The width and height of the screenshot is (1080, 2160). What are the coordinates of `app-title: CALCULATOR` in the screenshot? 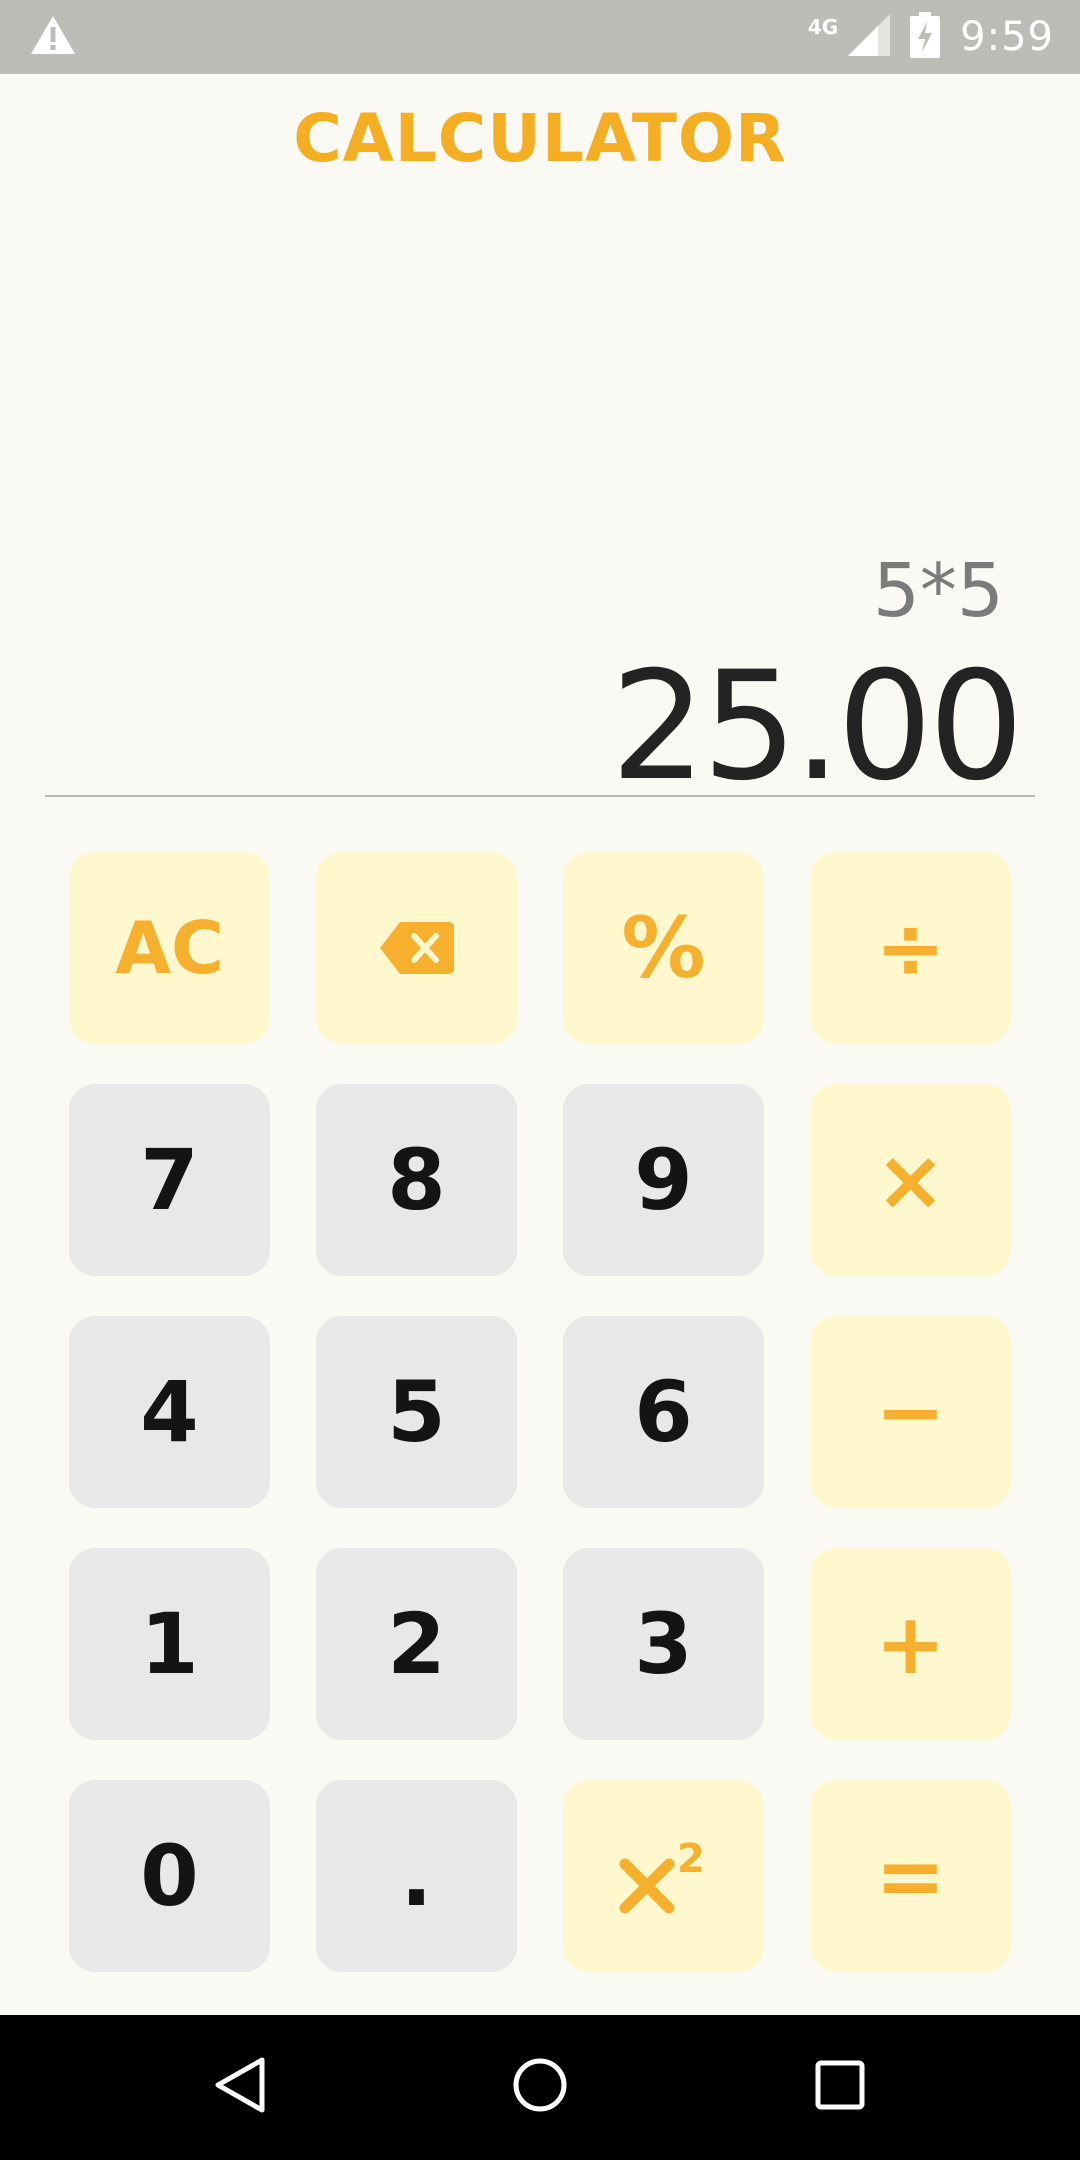 It's located at (540, 138).